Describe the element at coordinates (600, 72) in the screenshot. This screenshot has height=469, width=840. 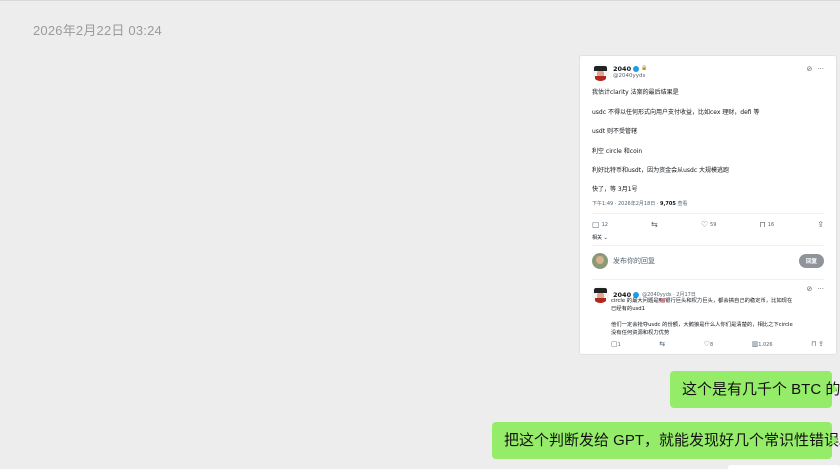
I see `author-avatar` at that location.